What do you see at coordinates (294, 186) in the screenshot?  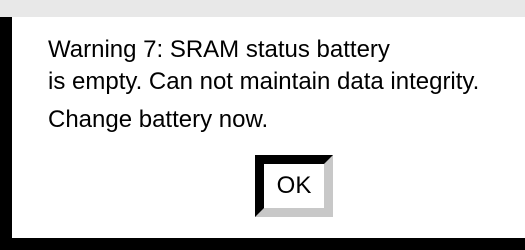 I see `ok-button: OK` at bounding box center [294, 186].